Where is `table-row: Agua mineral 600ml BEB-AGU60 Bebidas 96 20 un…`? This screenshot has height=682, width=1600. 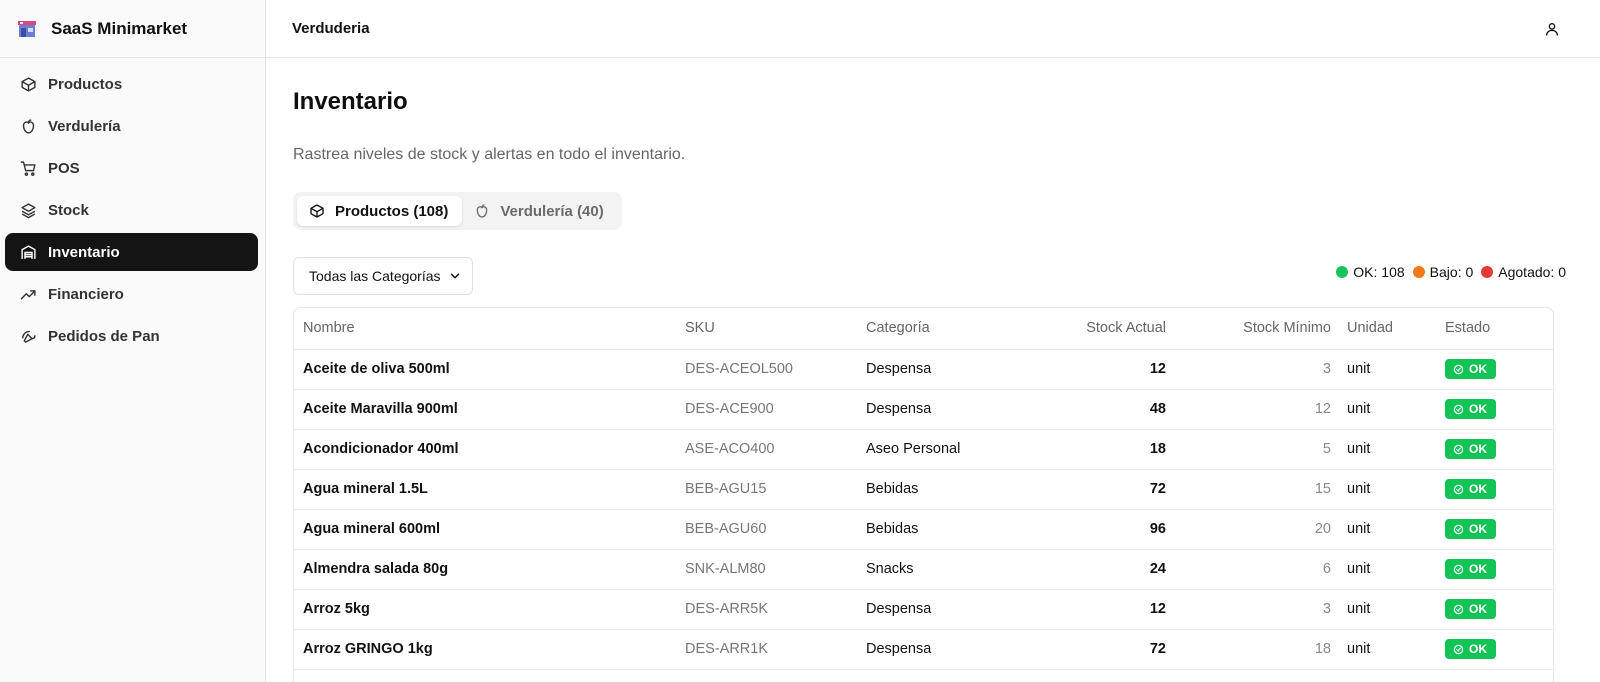 table-row: Agua mineral 600ml BEB-AGU60 Bebidas 96 20 un… is located at coordinates (923, 529).